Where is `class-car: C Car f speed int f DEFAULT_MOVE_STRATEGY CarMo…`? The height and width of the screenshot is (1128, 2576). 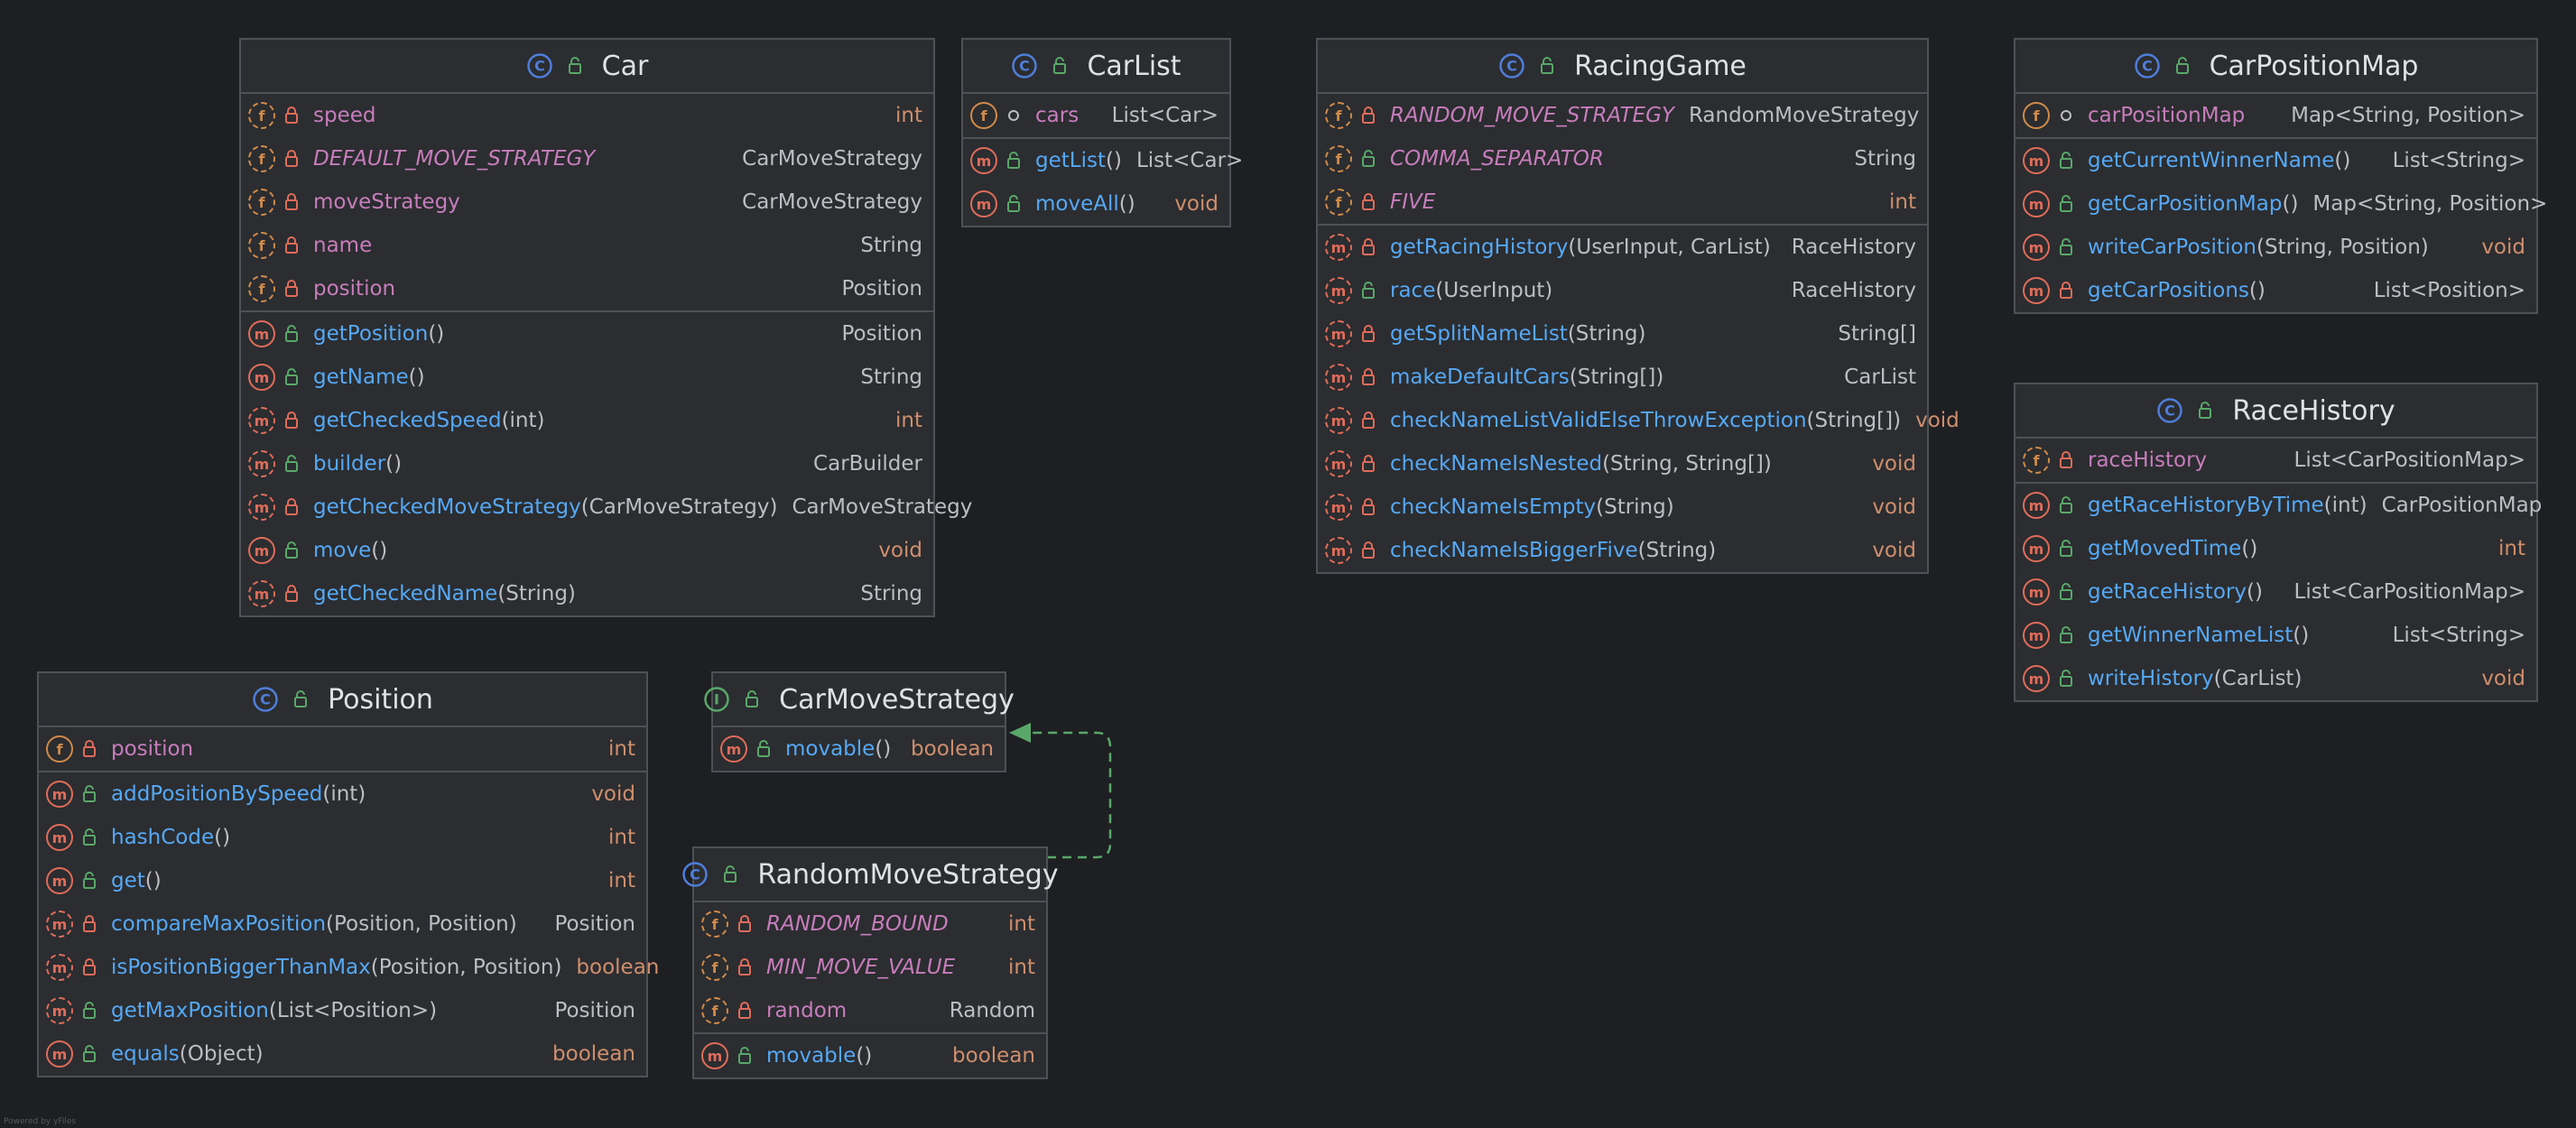
class-car: C Car f speed int f DEFAULT_MOVE_STRATEGY CarMo… is located at coordinates (605, 327).